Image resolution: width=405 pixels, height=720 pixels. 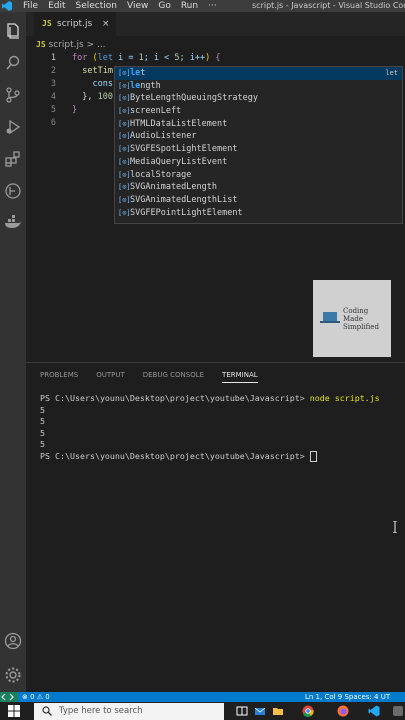 What do you see at coordinates (374, 711) in the screenshot?
I see `vscode-taskbar-icon` at bounding box center [374, 711].